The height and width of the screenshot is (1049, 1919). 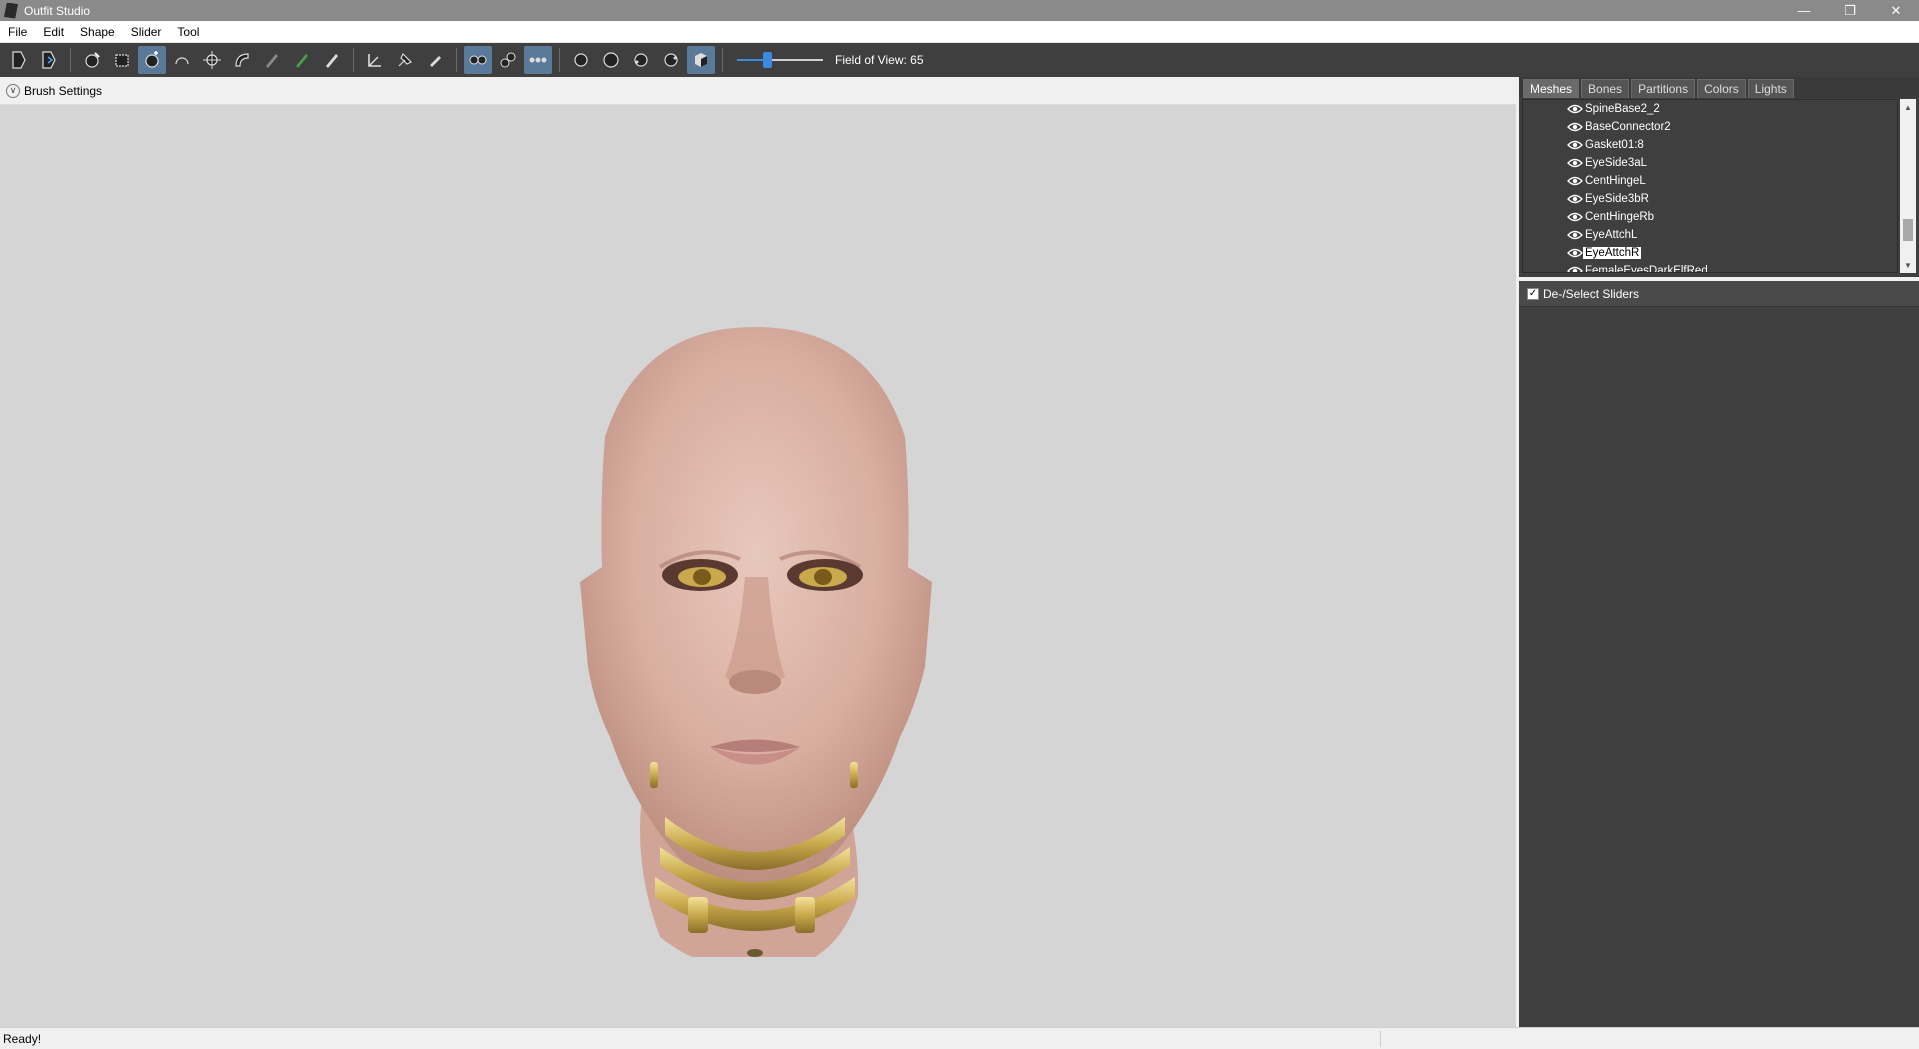 What do you see at coordinates (13, 90) in the screenshot?
I see `chevron-down-icon: ∨` at bounding box center [13, 90].